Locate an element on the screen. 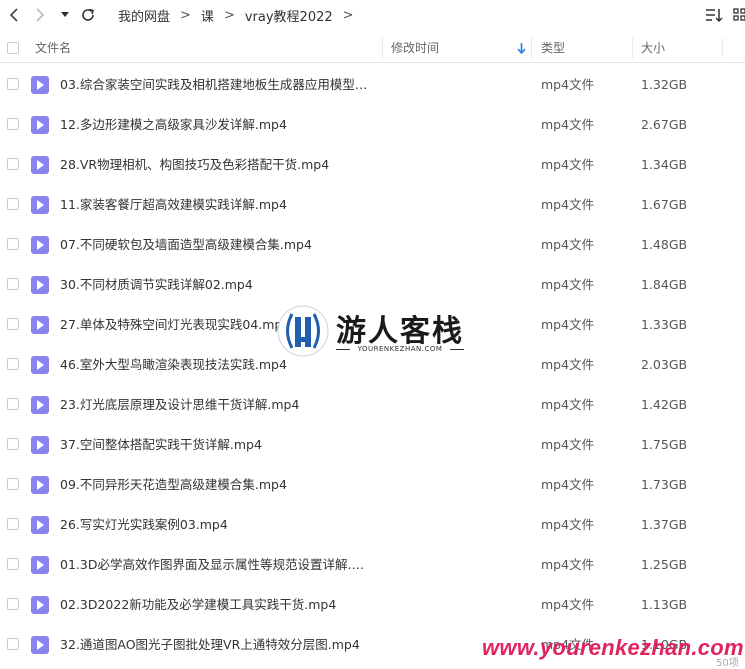  more-options-button is located at coordinates (739, 15).